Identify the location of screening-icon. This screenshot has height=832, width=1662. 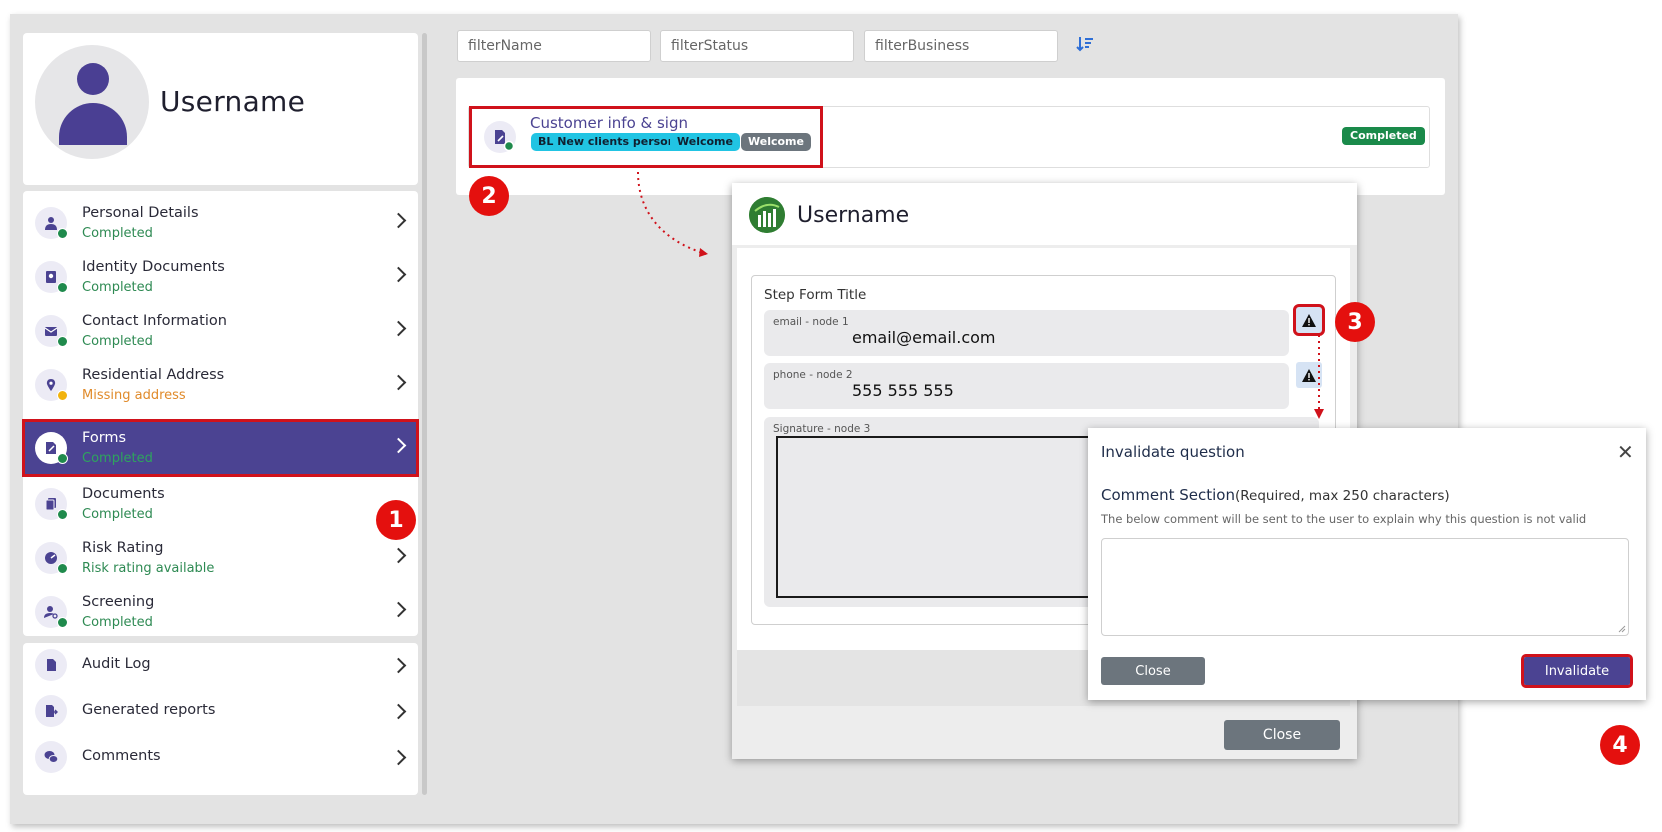
(51, 612).